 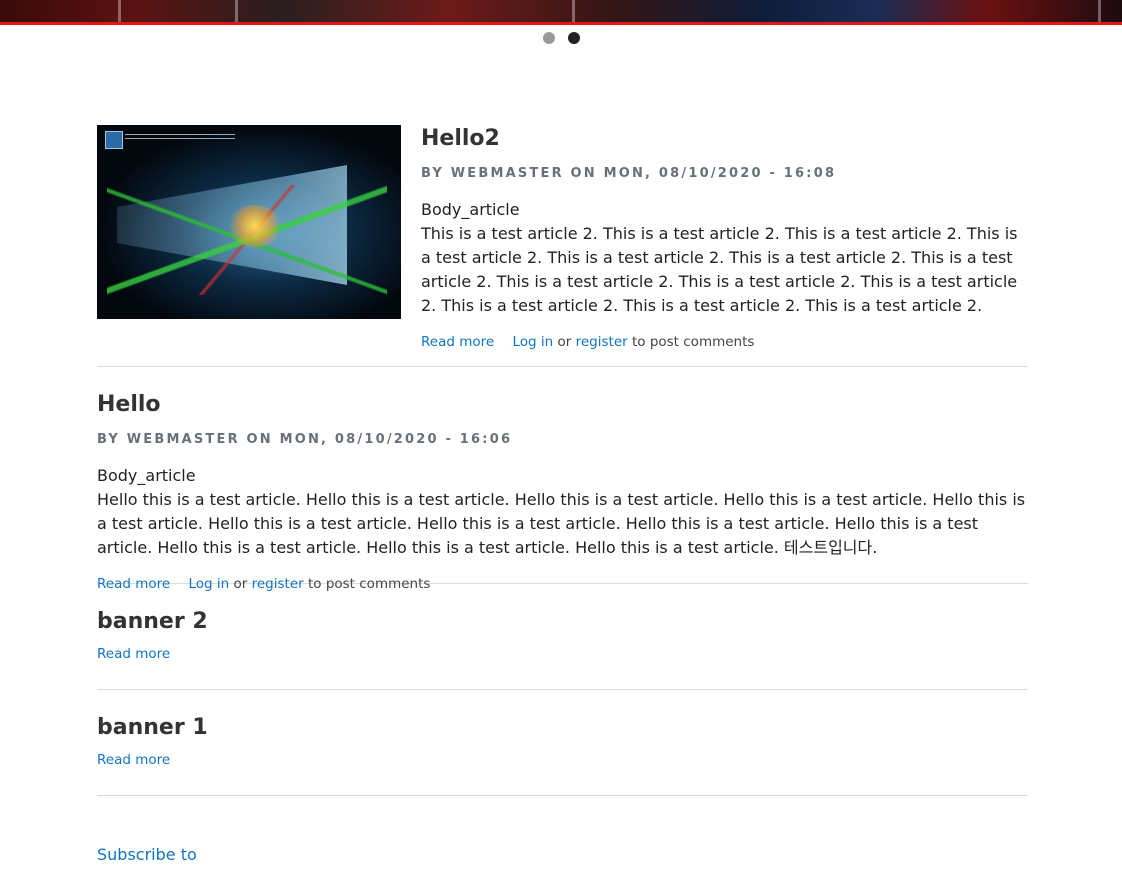 I want to click on article-thumbnail, so click(x=249, y=222).